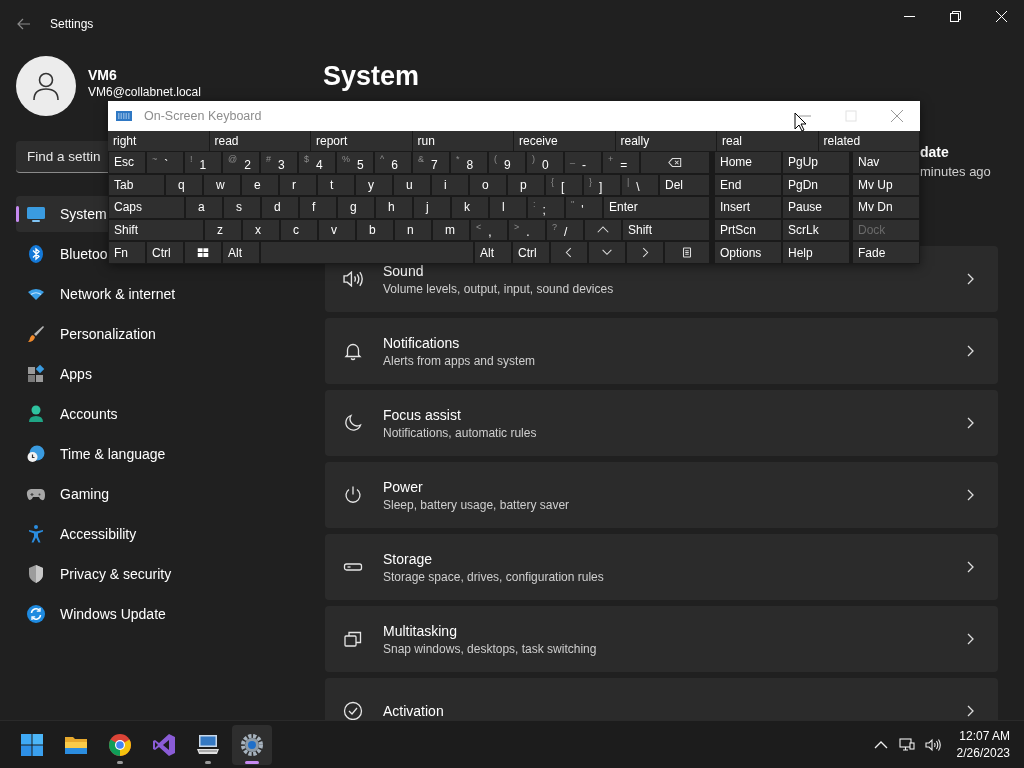 The height and width of the screenshot is (768, 1024). I want to click on key: g, so click(356, 207).